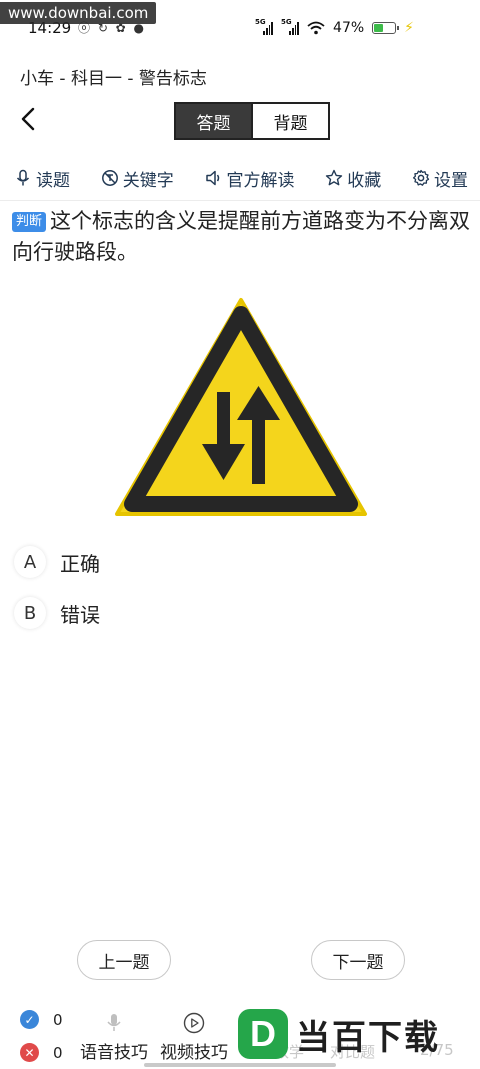 The image size is (480, 1069). I want to click on read-question-button: 读题, so click(42, 178).